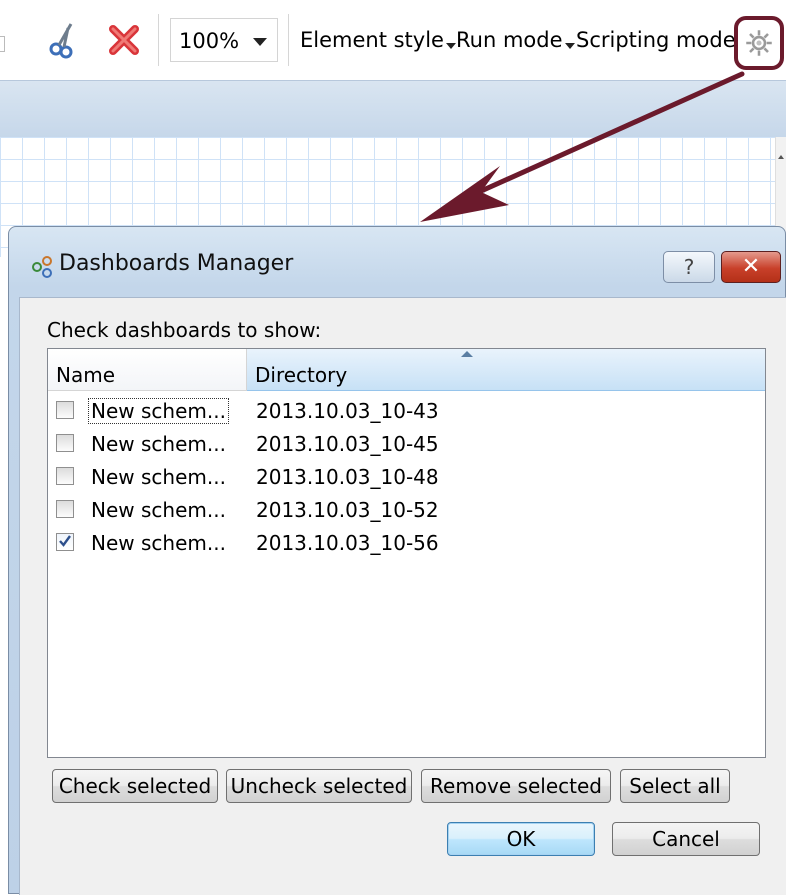  Describe the element at coordinates (582, 146) in the screenshot. I see `annotation-arrow` at that location.